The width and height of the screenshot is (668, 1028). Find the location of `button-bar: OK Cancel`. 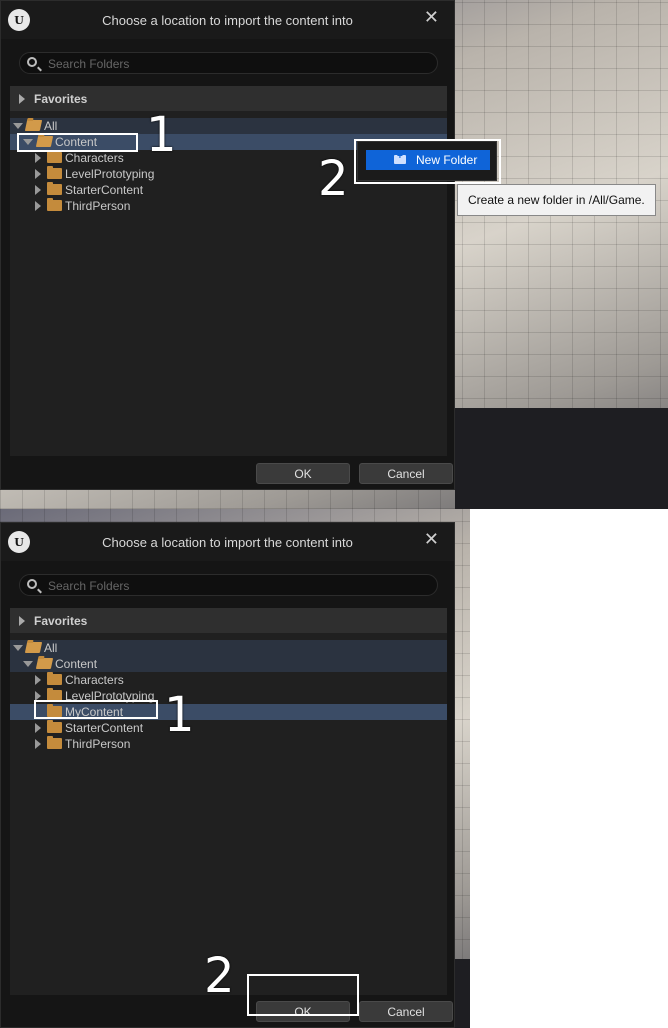

button-bar: OK Cancel is located at coordinates (227, 473).